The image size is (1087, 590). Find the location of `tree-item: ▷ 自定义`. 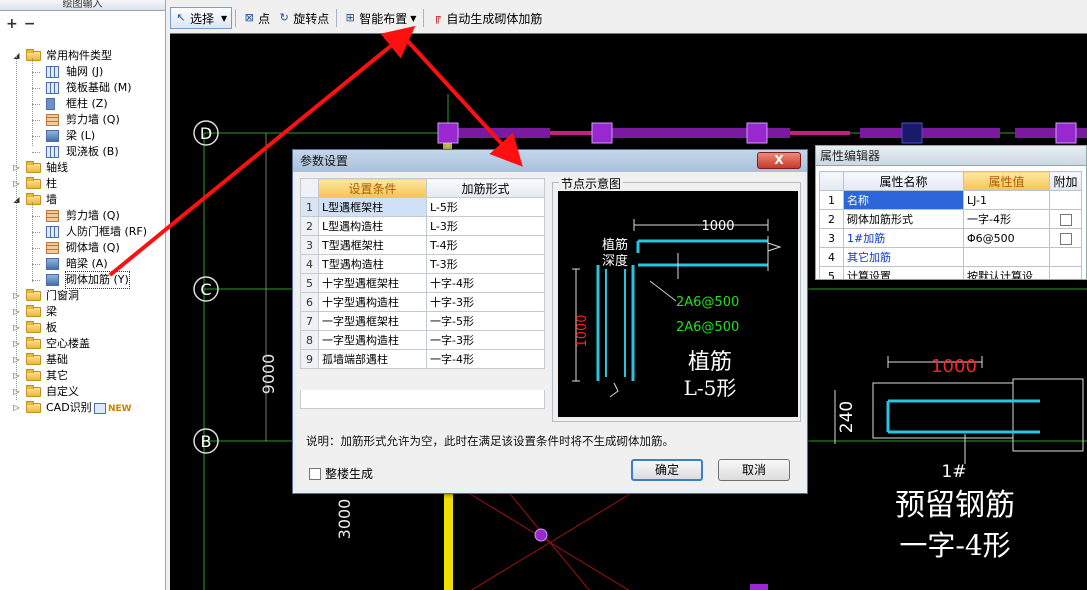

tree-item: ▷ 自定义 is located at coordinates (82, 392).